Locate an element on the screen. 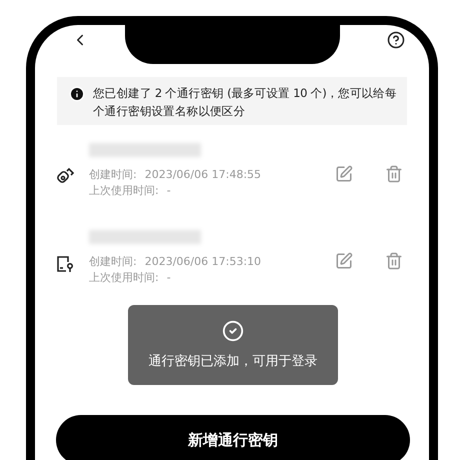  info-icon is located at coordinates (77, 94).